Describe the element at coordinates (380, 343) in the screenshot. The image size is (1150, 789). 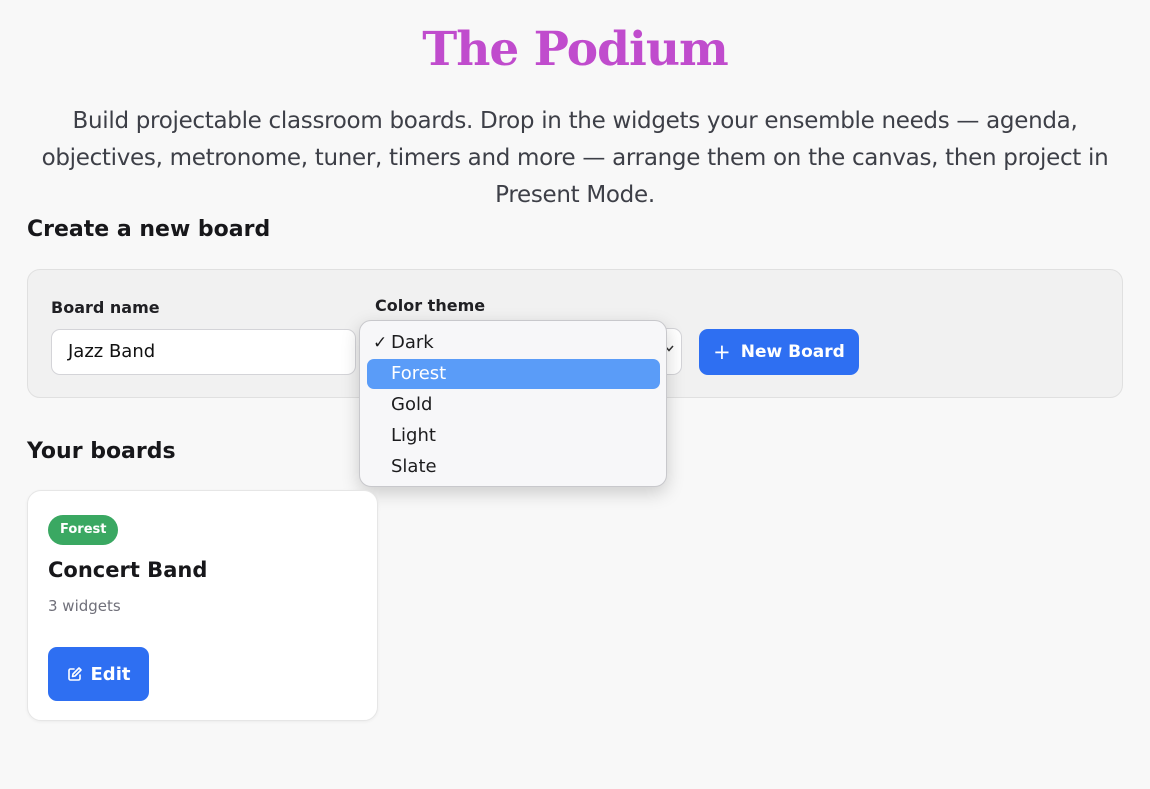
I see `checkmark-icon: ✓` at that location.